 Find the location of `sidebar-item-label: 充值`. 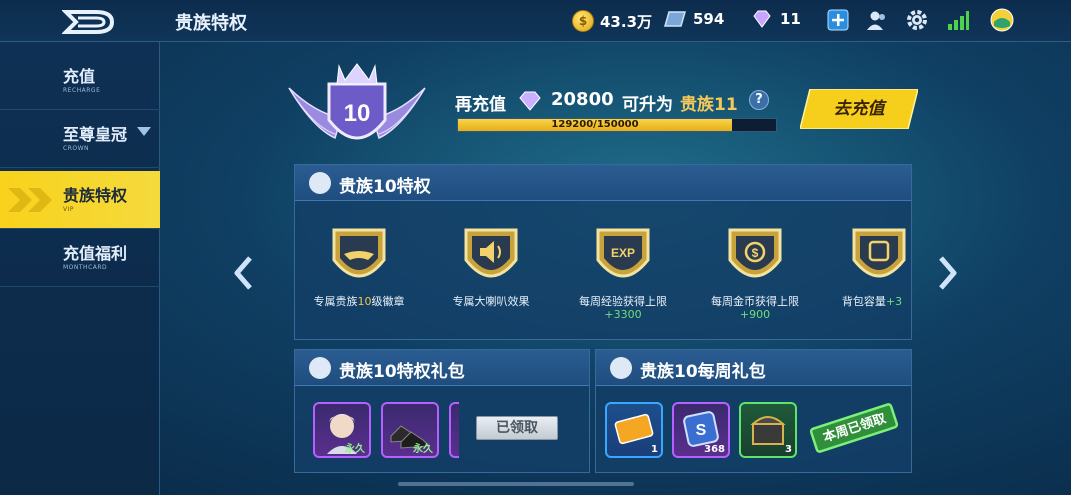

sidebar-item-label: 充值 is located at coordinates (79, 76).